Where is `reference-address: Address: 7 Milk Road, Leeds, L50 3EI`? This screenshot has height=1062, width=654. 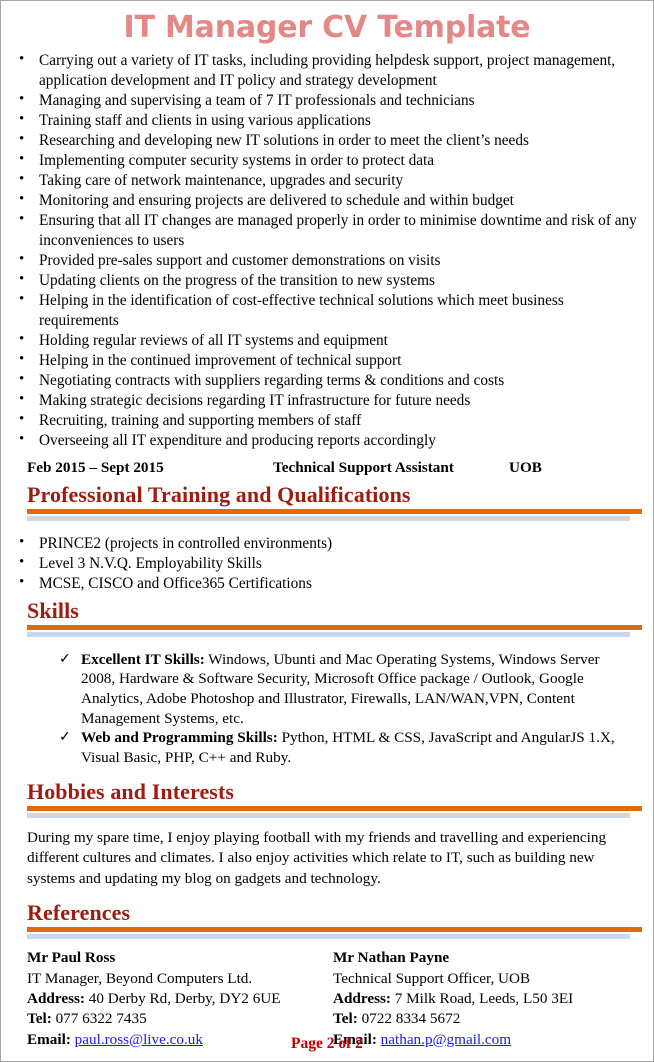
reference-address: Address: 7 Milk Road, Leeds, L50 3EI is located at coordinates (486, 999).